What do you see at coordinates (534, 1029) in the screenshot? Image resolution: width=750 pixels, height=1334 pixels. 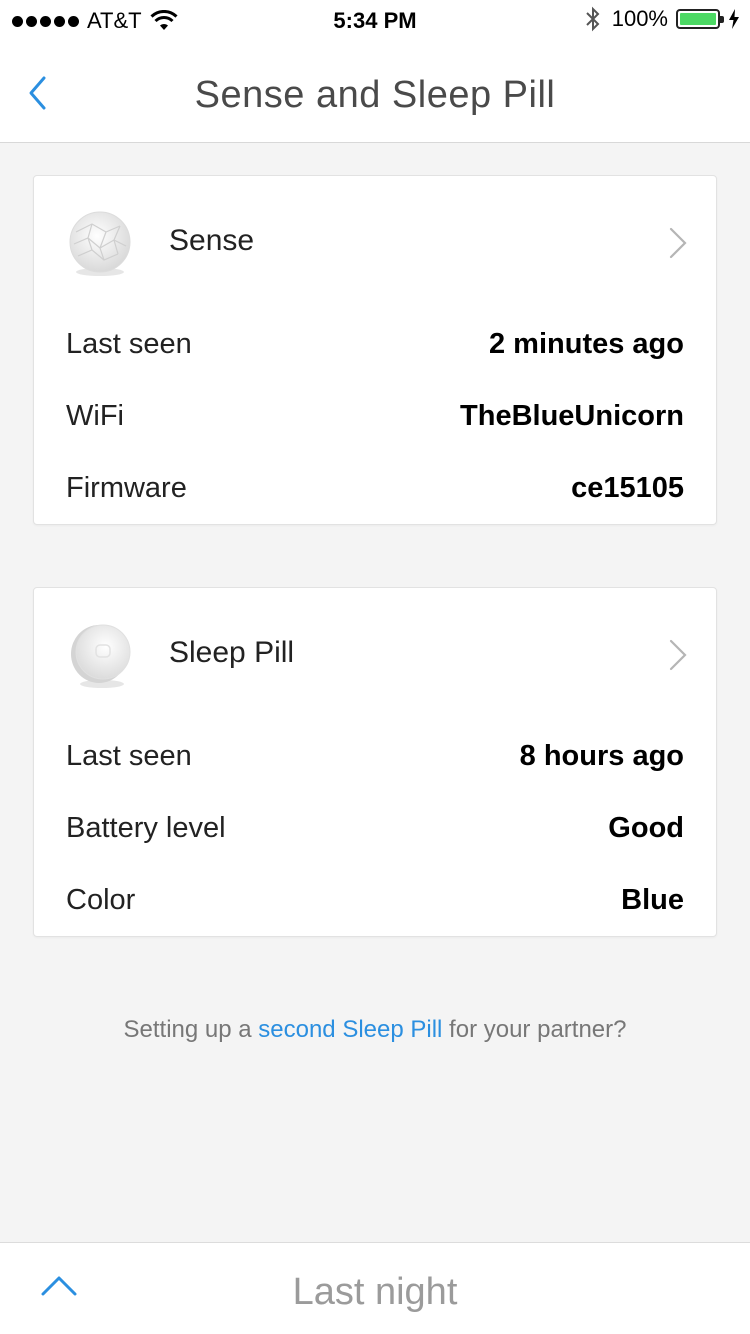 I see `partner-prompt-suffix: for your partner?` at bounding box center [534, 1029].